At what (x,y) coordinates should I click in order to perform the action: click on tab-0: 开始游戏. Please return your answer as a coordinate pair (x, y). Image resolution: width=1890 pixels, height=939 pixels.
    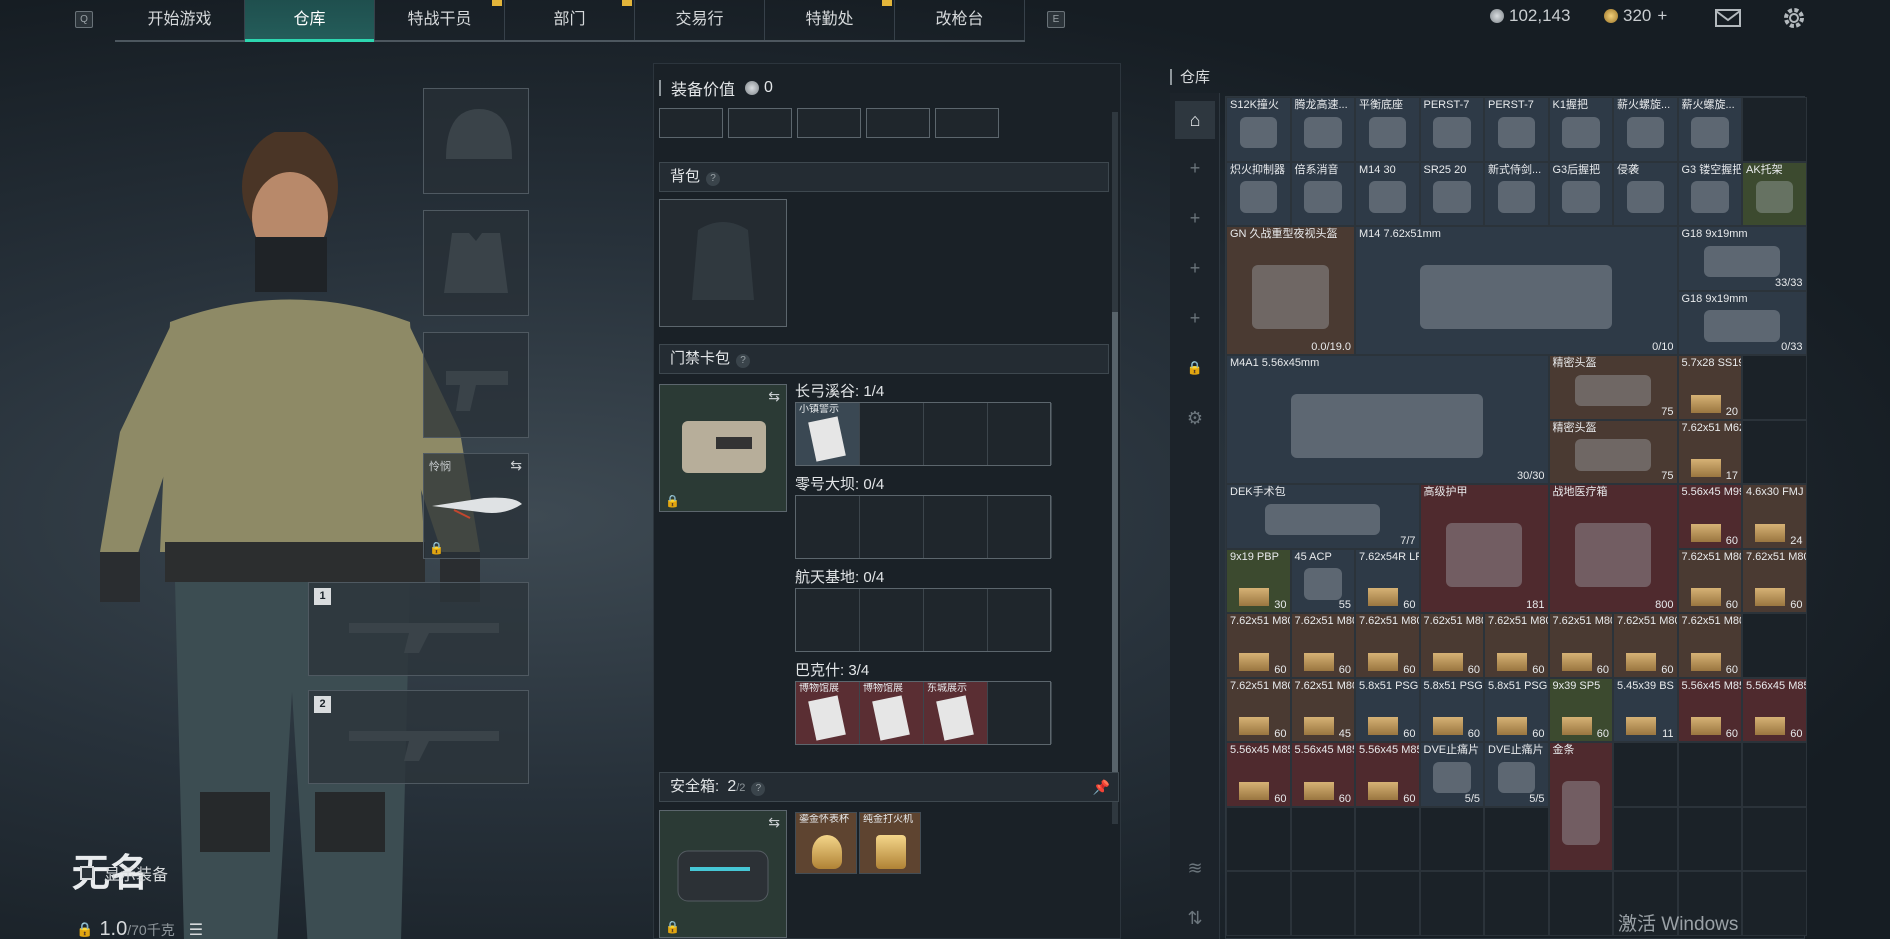
    Looking at the image, I should click on (180, 20).